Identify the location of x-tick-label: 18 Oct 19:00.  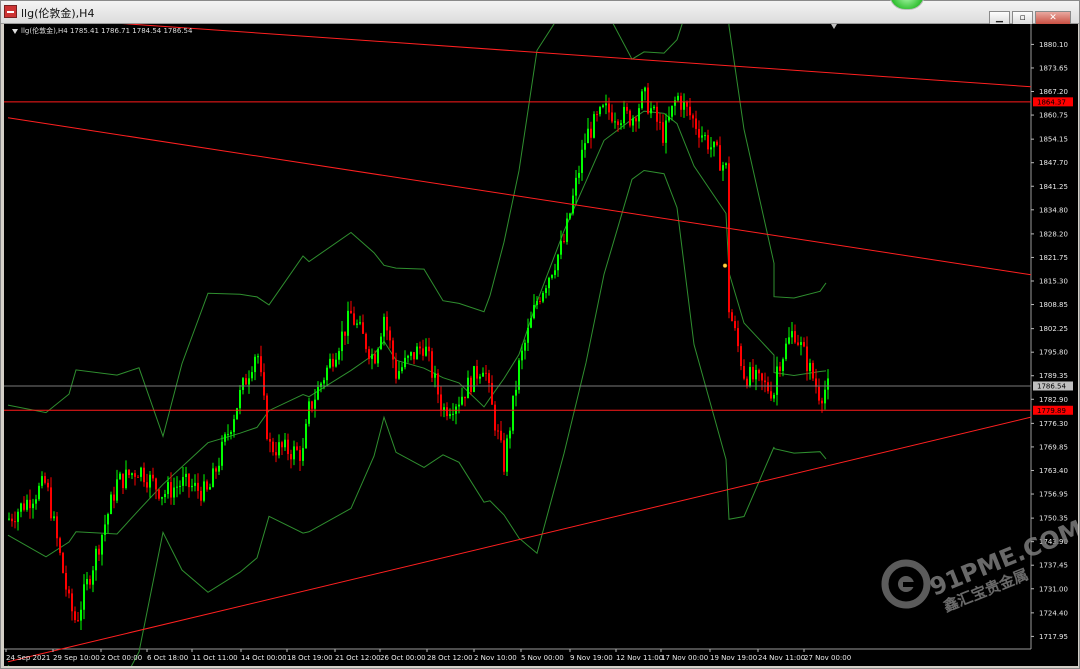
(310, 658).